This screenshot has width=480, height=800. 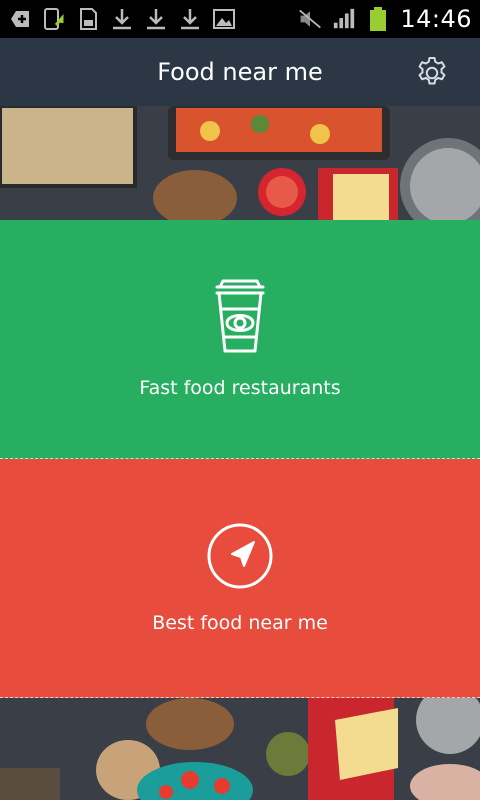 What do you see at coordinates (240, 163) in the screenshot?
I see `food-photo-top` at bounding box center [240, 163].